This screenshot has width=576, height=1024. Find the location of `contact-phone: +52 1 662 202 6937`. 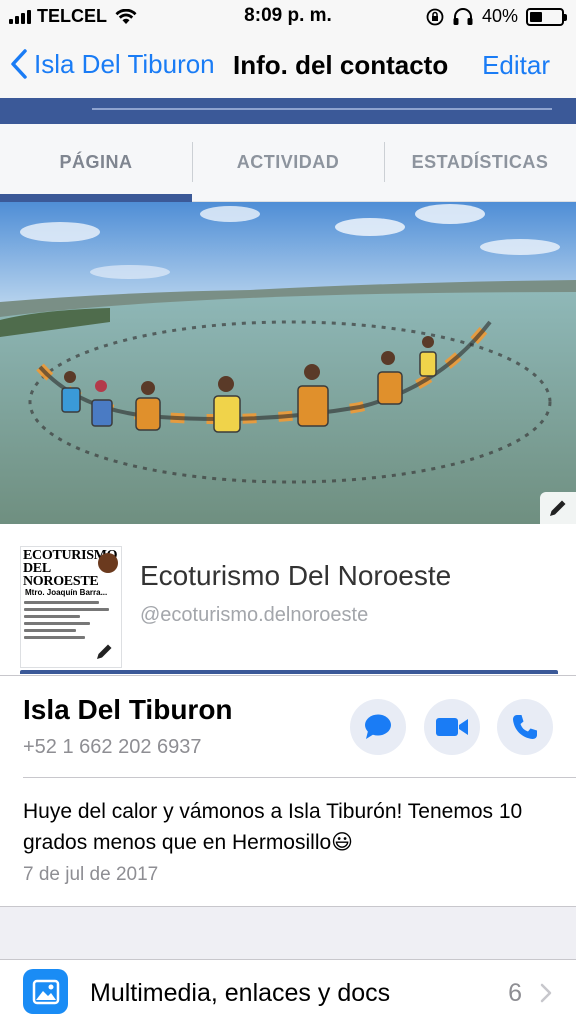

contact-phone: +52 1 662 202 6937 is located at coordinates (112, 747).